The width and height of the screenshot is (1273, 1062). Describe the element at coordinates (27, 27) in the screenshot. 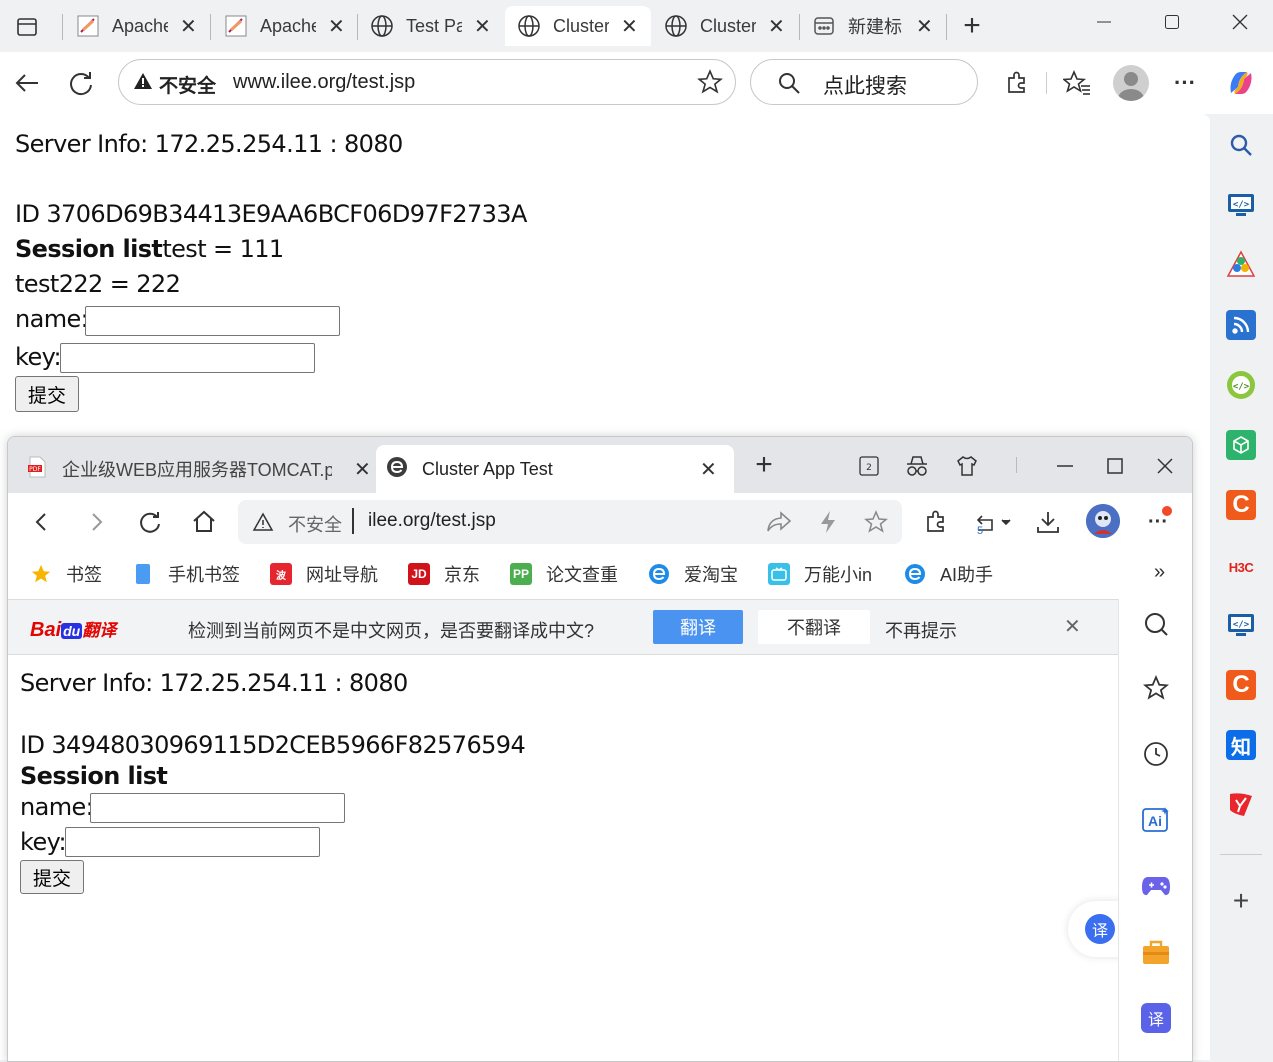

I see `tab-actions-icon` at that location.